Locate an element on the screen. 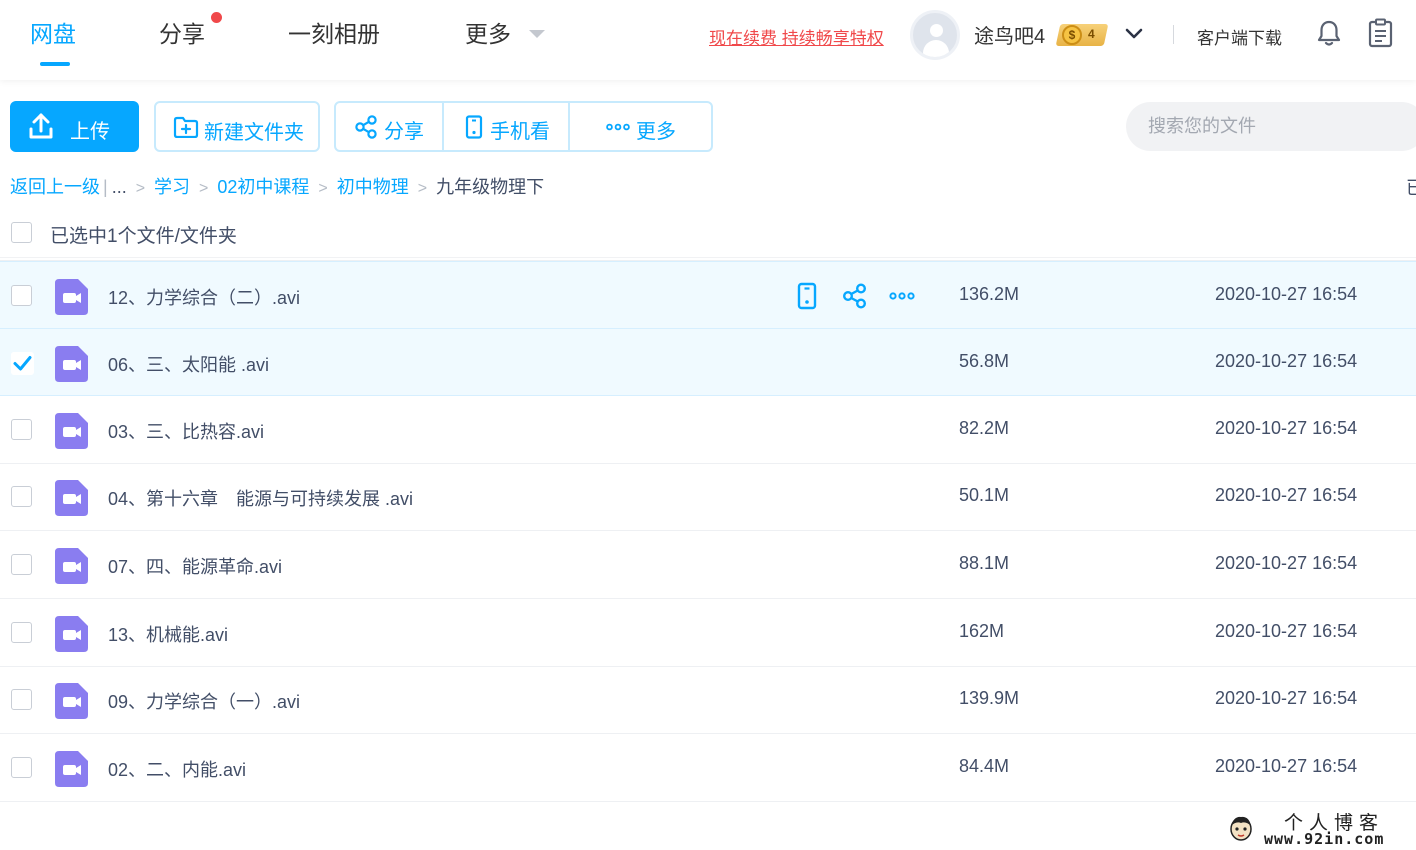 The image size is (1416, 850). truncated-right-text: 已 is located at coordinates (1411, 188).